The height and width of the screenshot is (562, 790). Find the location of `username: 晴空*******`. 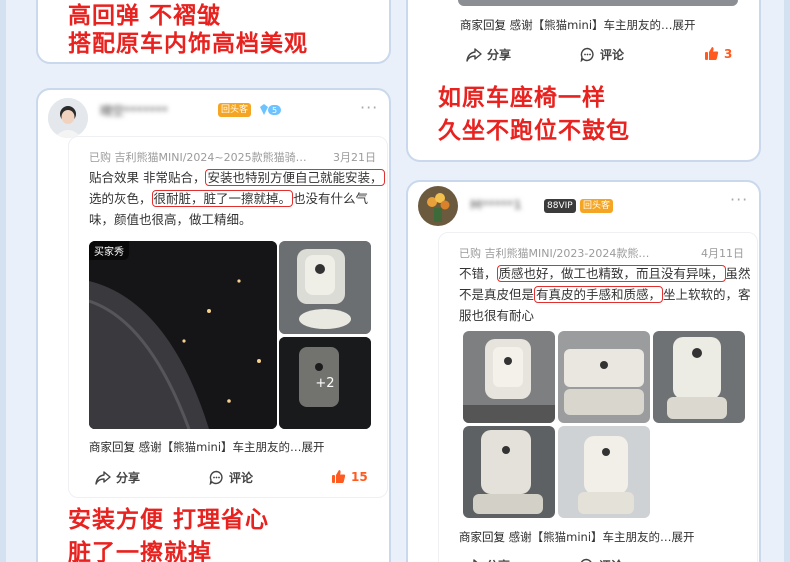

username: 晴空******* is located at coordinates (134, 110).